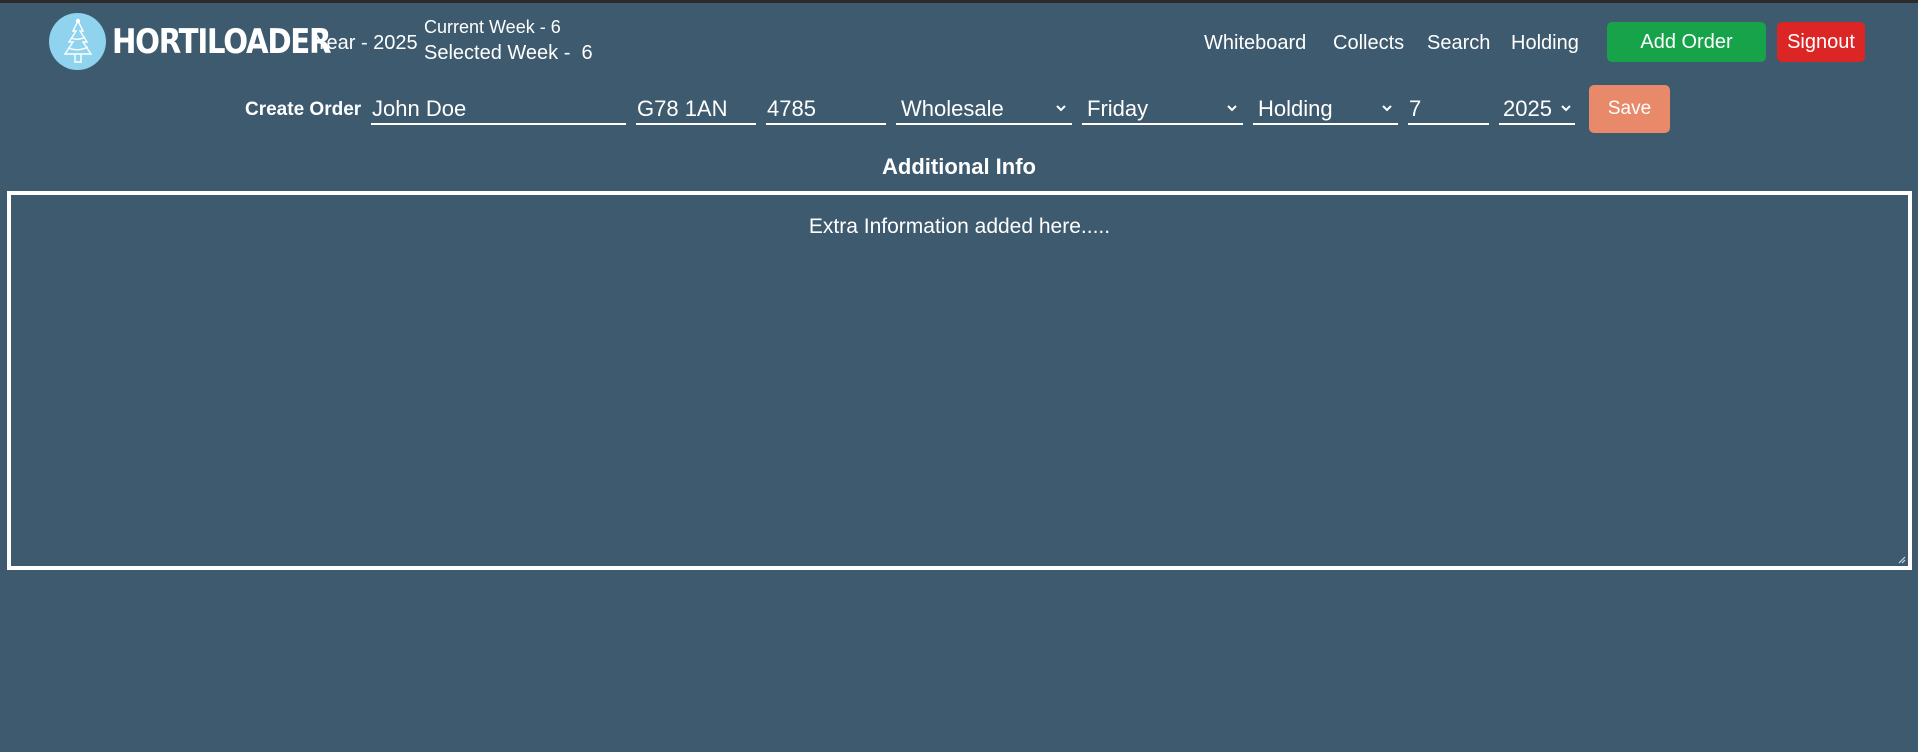 The height and width of the screenshot is (752, 1918). Describe the element at coordinates (959, 1) in the screenshot. I see `window-top-border` at that location.